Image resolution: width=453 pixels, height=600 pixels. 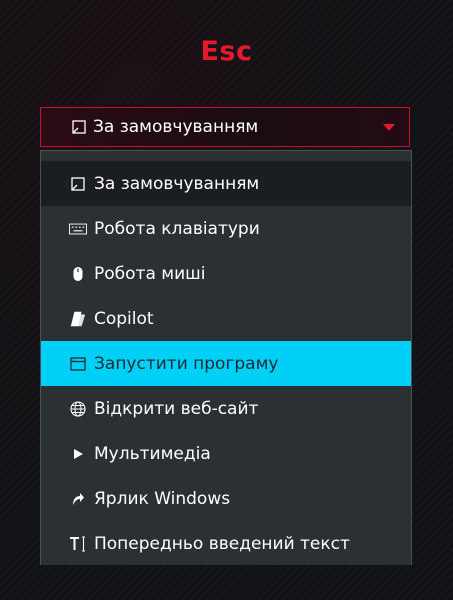 What do you see at coordinates (150, 273) in the screenshot?
I see `option-label: Робота миші` at bounding box center [150, 273].